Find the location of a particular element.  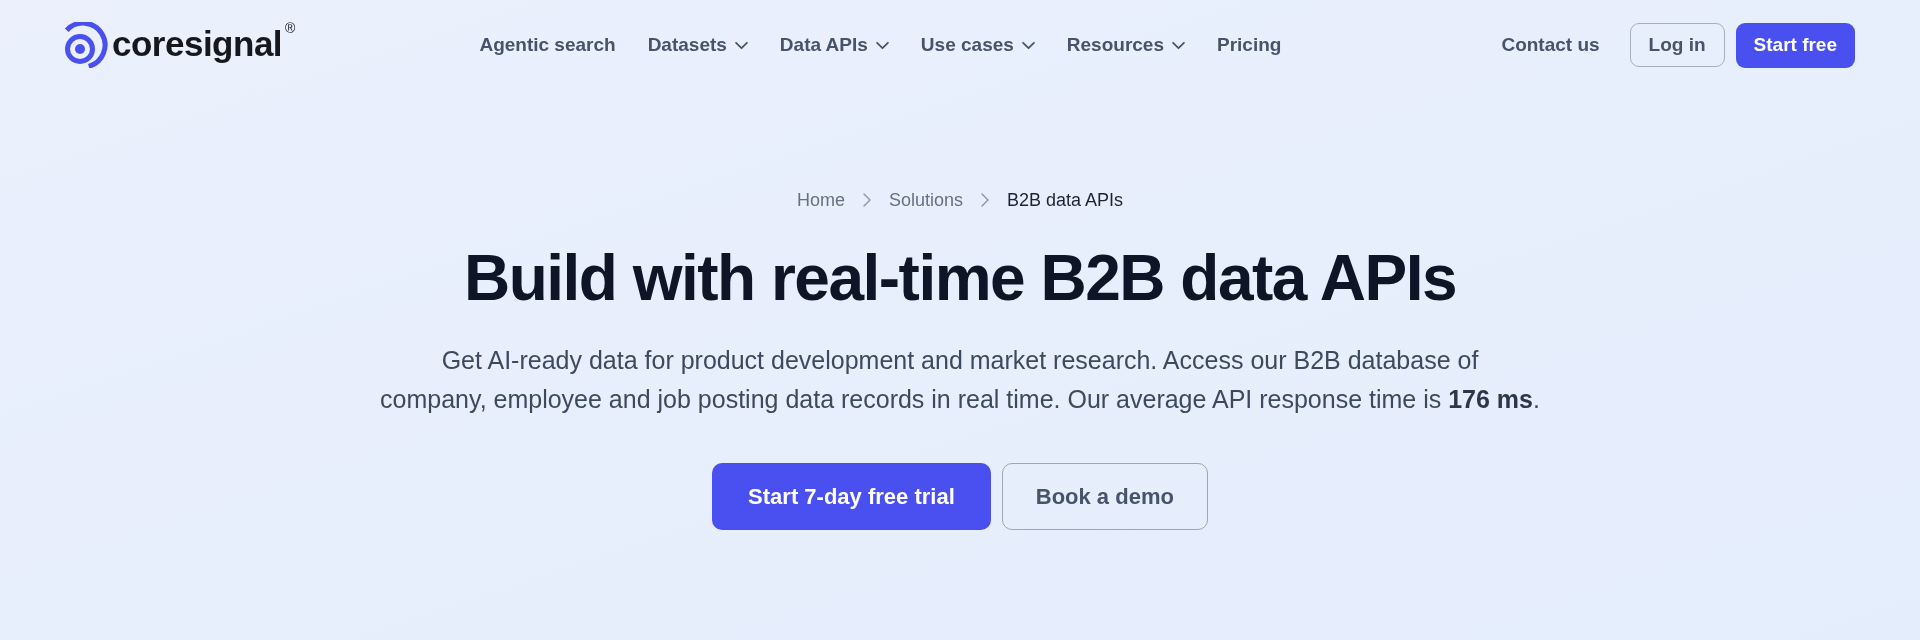

hero-description: Get AI-ready data for product development and market research. Access our B2B database of company, employee and job posting data records in real time. Our average API response time is 176 ms. is located at coordinates (960, 380).